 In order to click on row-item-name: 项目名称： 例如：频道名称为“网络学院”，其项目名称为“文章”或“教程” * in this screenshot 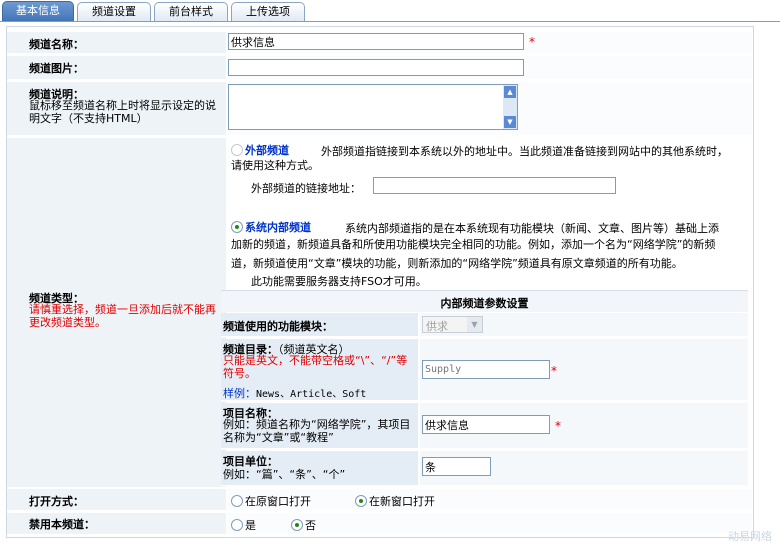, I will do `click(484, 426)`.